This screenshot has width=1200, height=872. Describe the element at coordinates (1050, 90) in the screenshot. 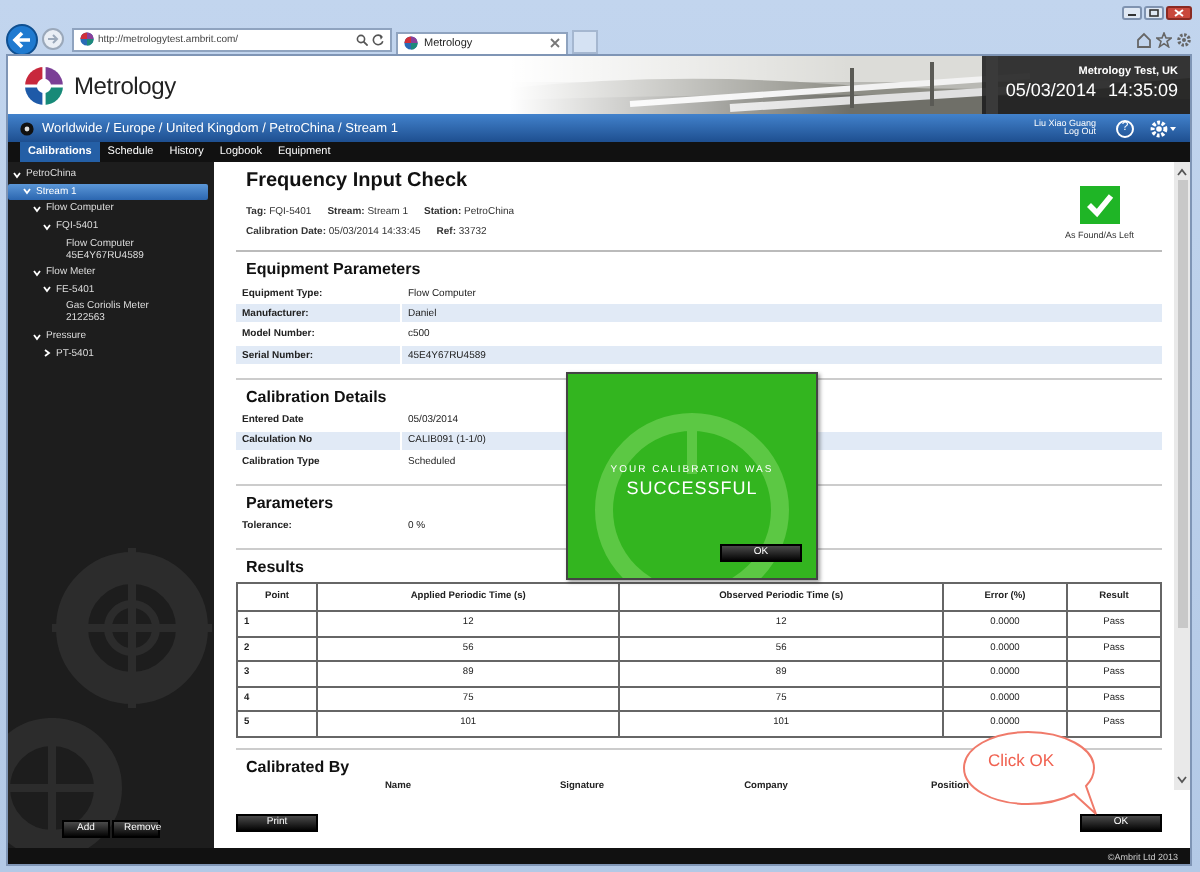

I see `date-text: 05/03/2014` at that location.